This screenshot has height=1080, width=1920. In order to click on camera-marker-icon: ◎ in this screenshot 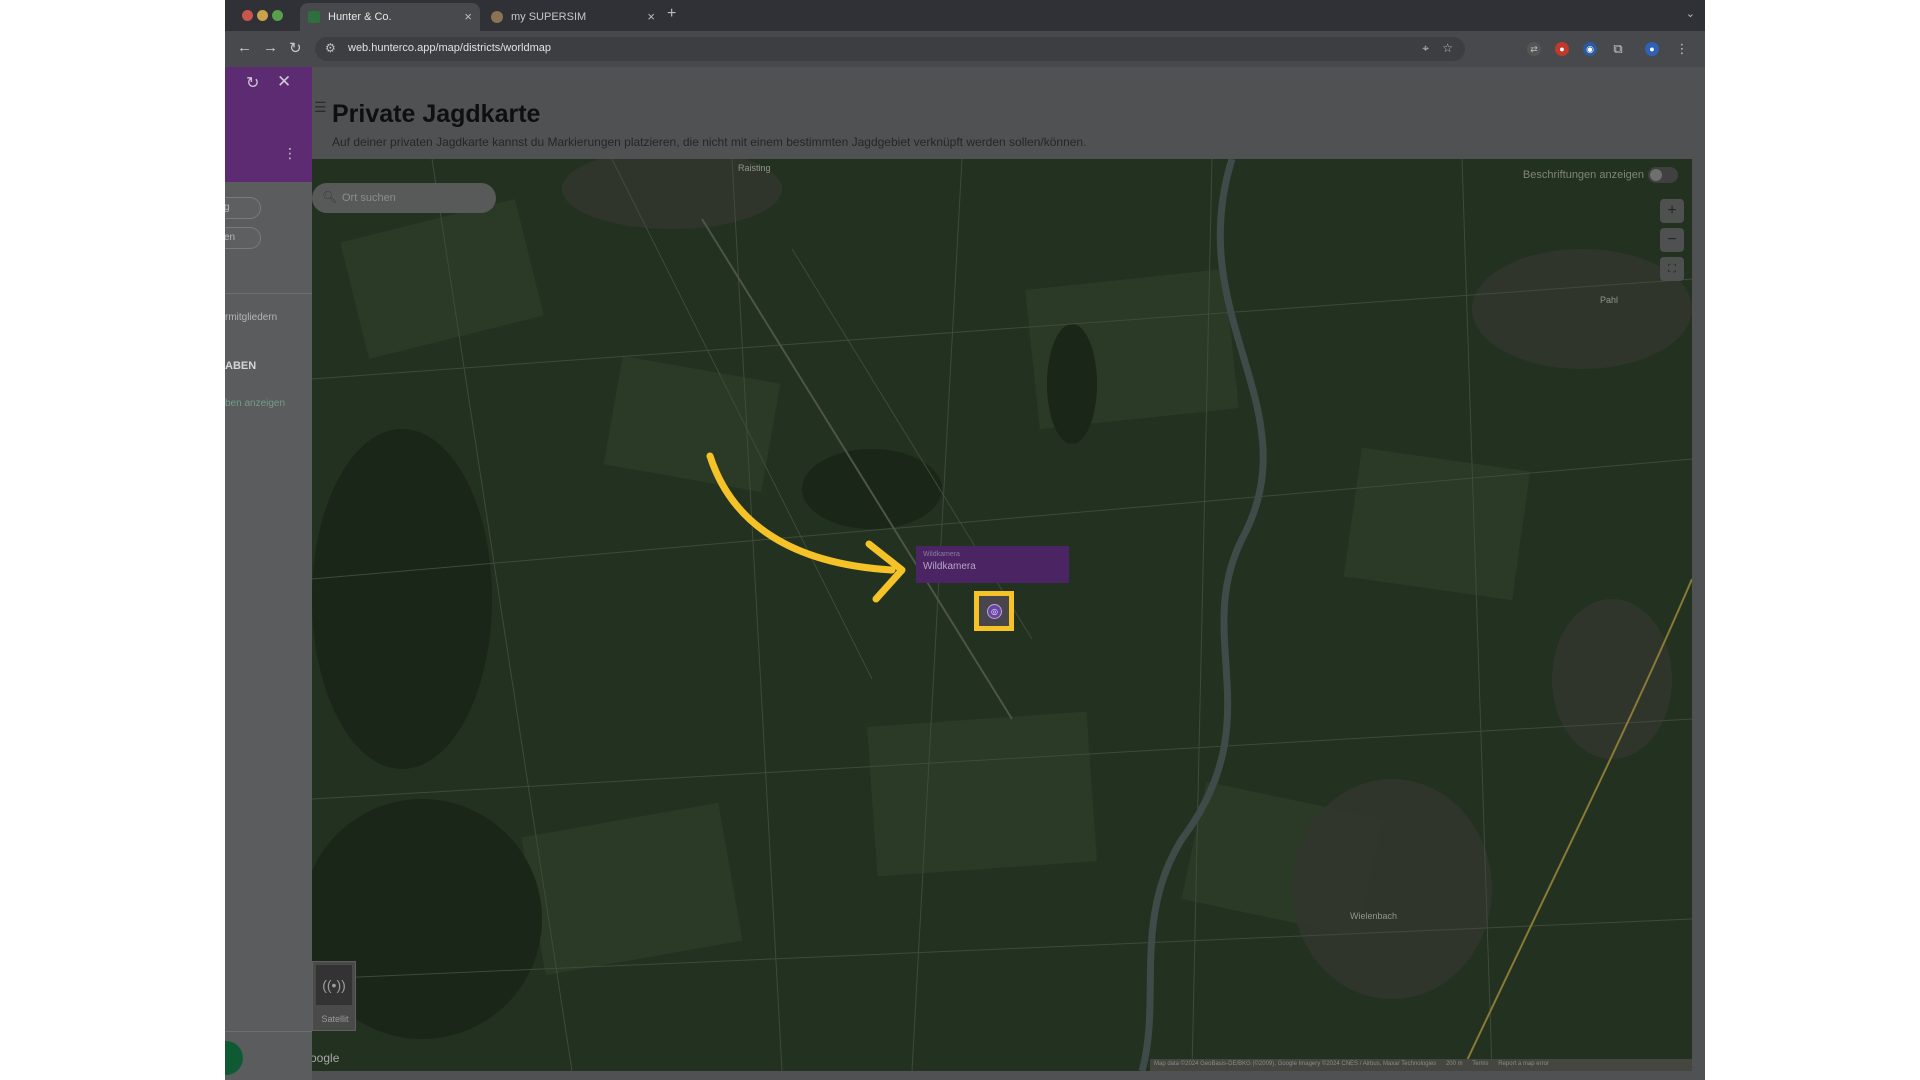, I will do `click(994, 611)`.